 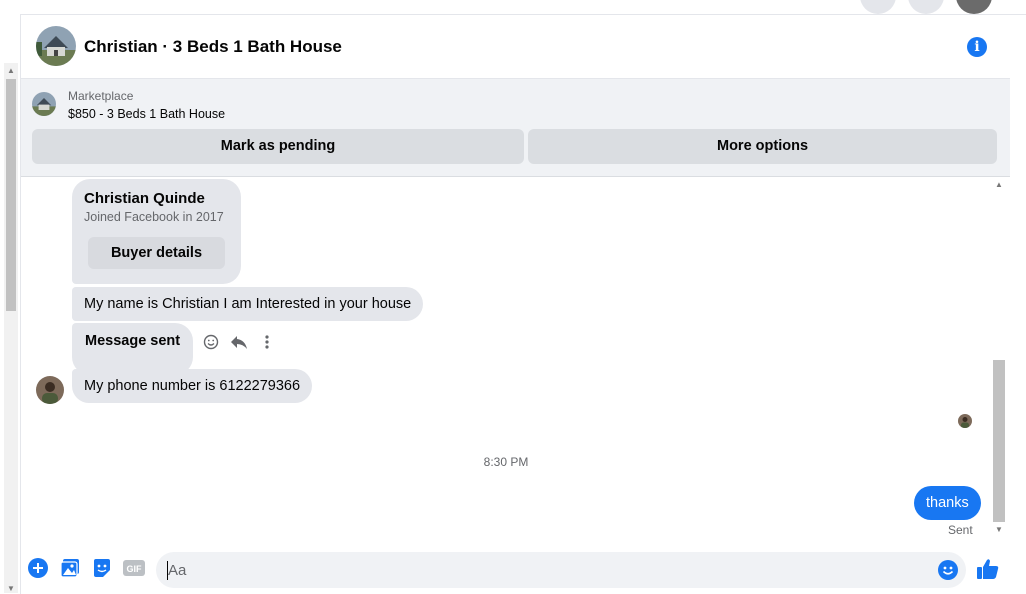 I want to click on page-scrollbar-thumb, so click(x=11, y=195).